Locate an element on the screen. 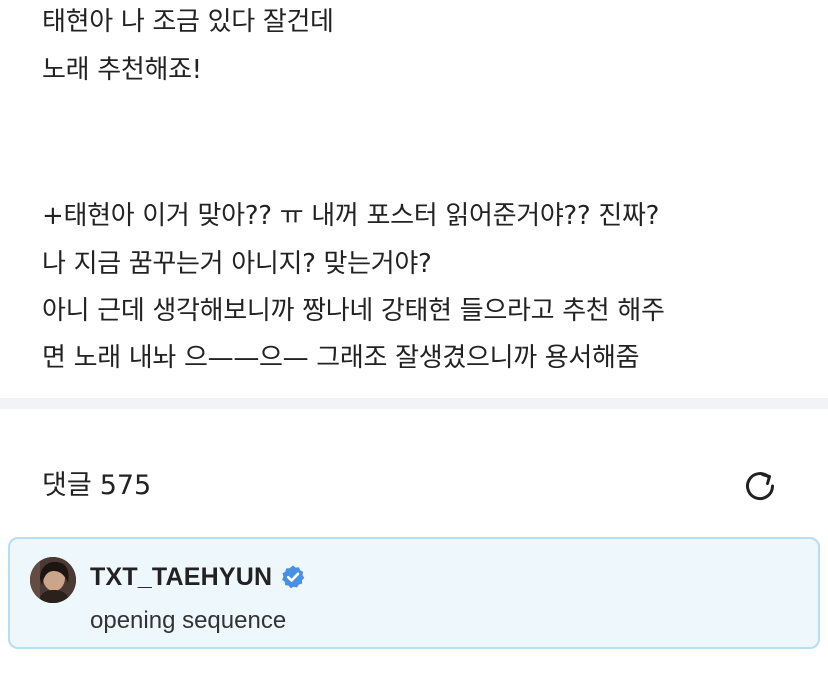 This screenshot has width=828, height=676. comment-text: opening sequence is located at coordinates (188, 620).